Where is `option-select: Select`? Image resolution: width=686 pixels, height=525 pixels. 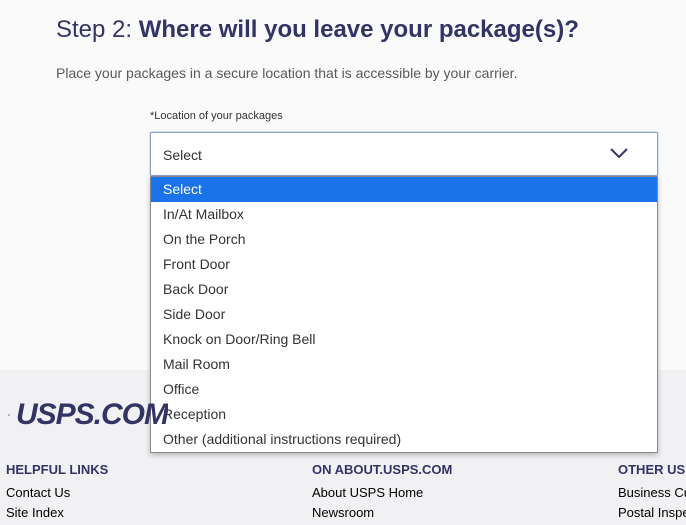 option-select: Select is located at coordinates (404, 189).